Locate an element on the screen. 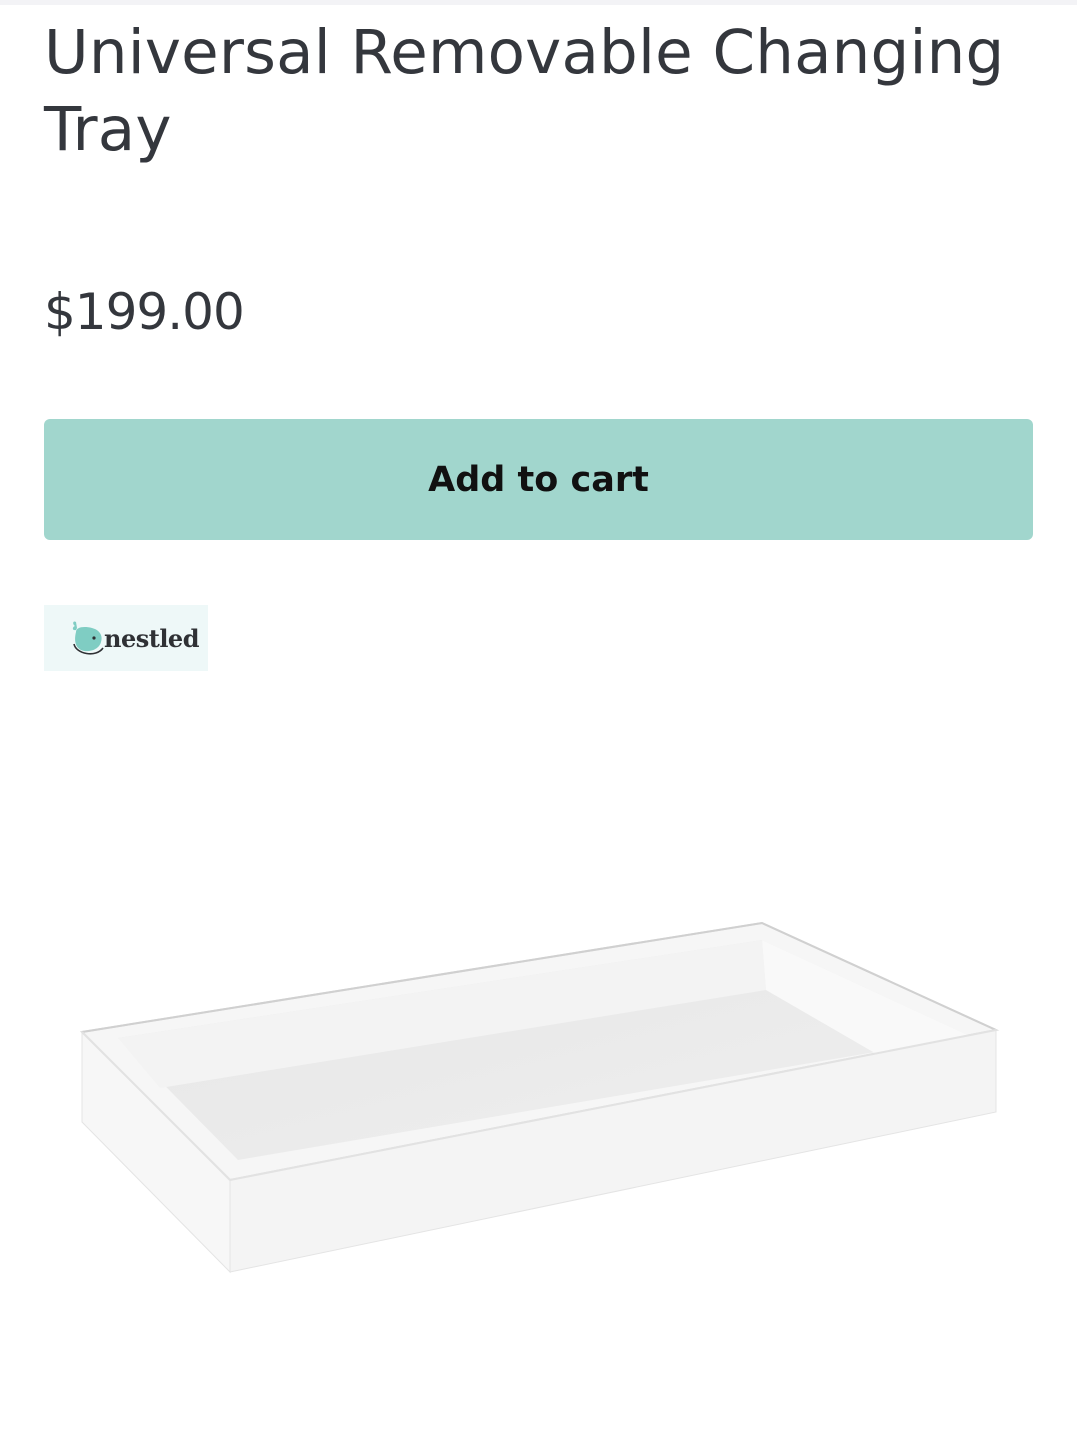 This screenshot has width=1077, height=1440. brand-badge: nestled is located at coordinates (126, 638).